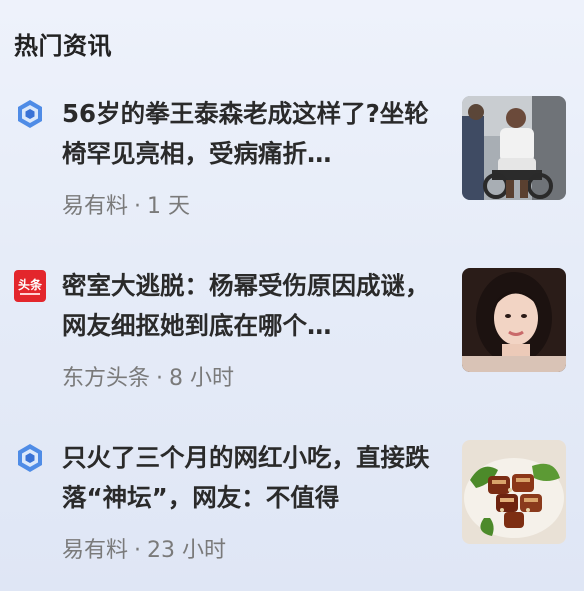 The image size is (584, 591). Describe the element at coordinates (144, 548) in the screenshot. I see `news-meta: 易有料 · 23 小时` at that location.